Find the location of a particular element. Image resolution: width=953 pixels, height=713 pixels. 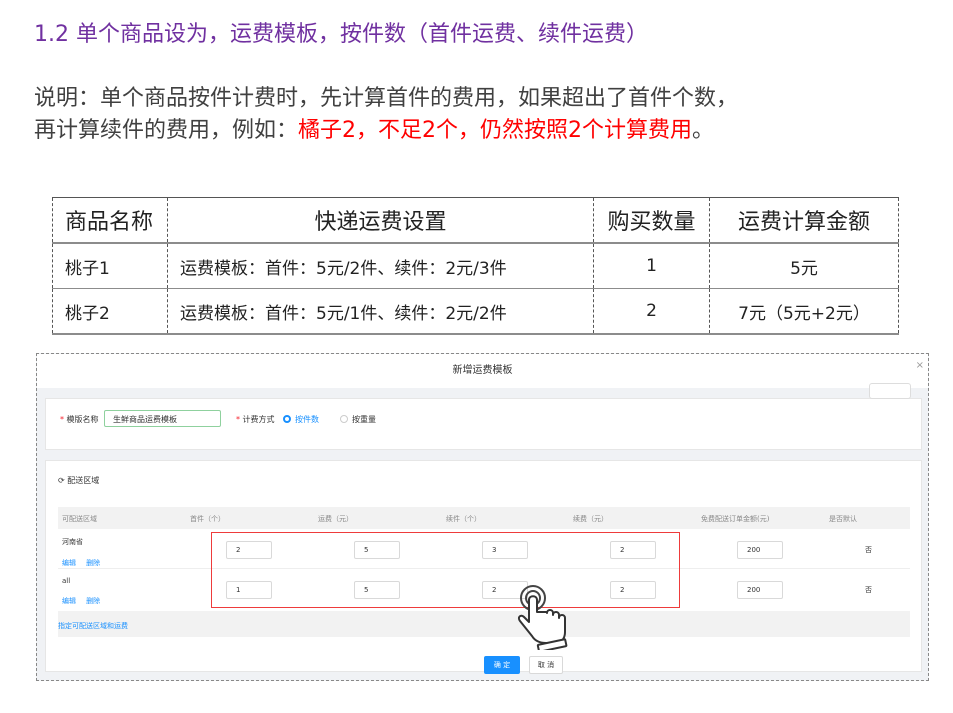

add-region-link: 指定可配送区域和运费 is located at coordinates (93, 626).